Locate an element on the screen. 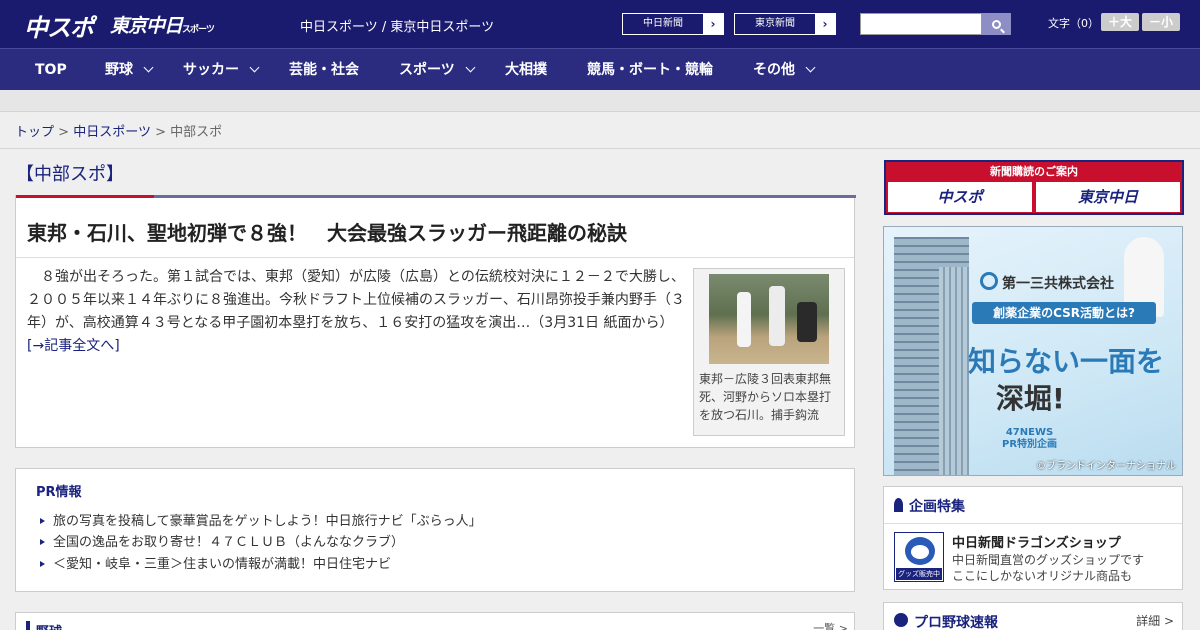  subscription-title: 新聞購読のご案内 is located at coordinates (1034, 171).